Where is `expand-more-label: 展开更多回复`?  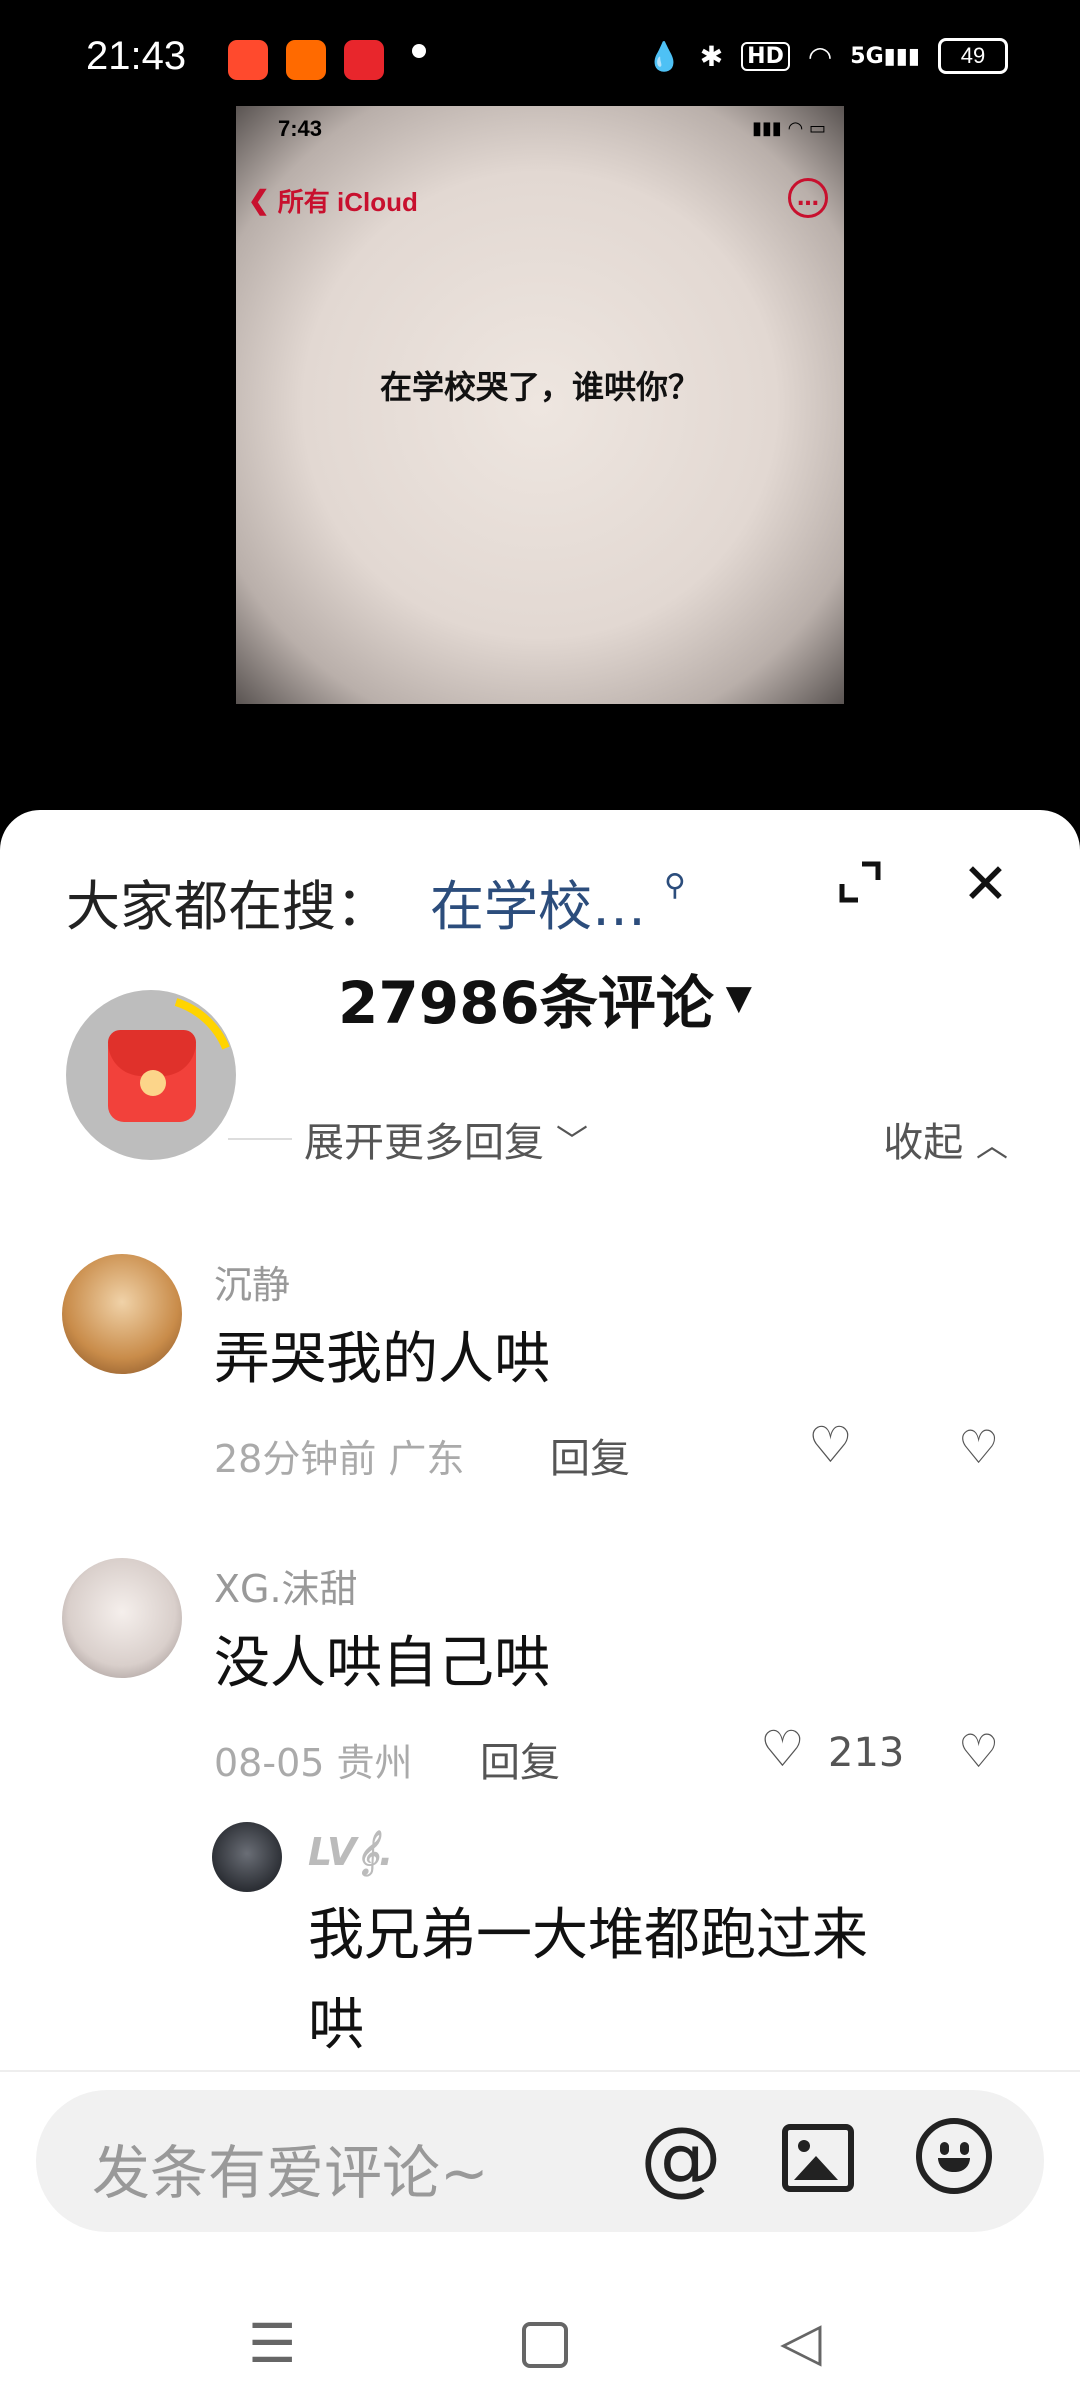 expand-more-label: 展开更多回复 is located at coordinates (424, 1143).